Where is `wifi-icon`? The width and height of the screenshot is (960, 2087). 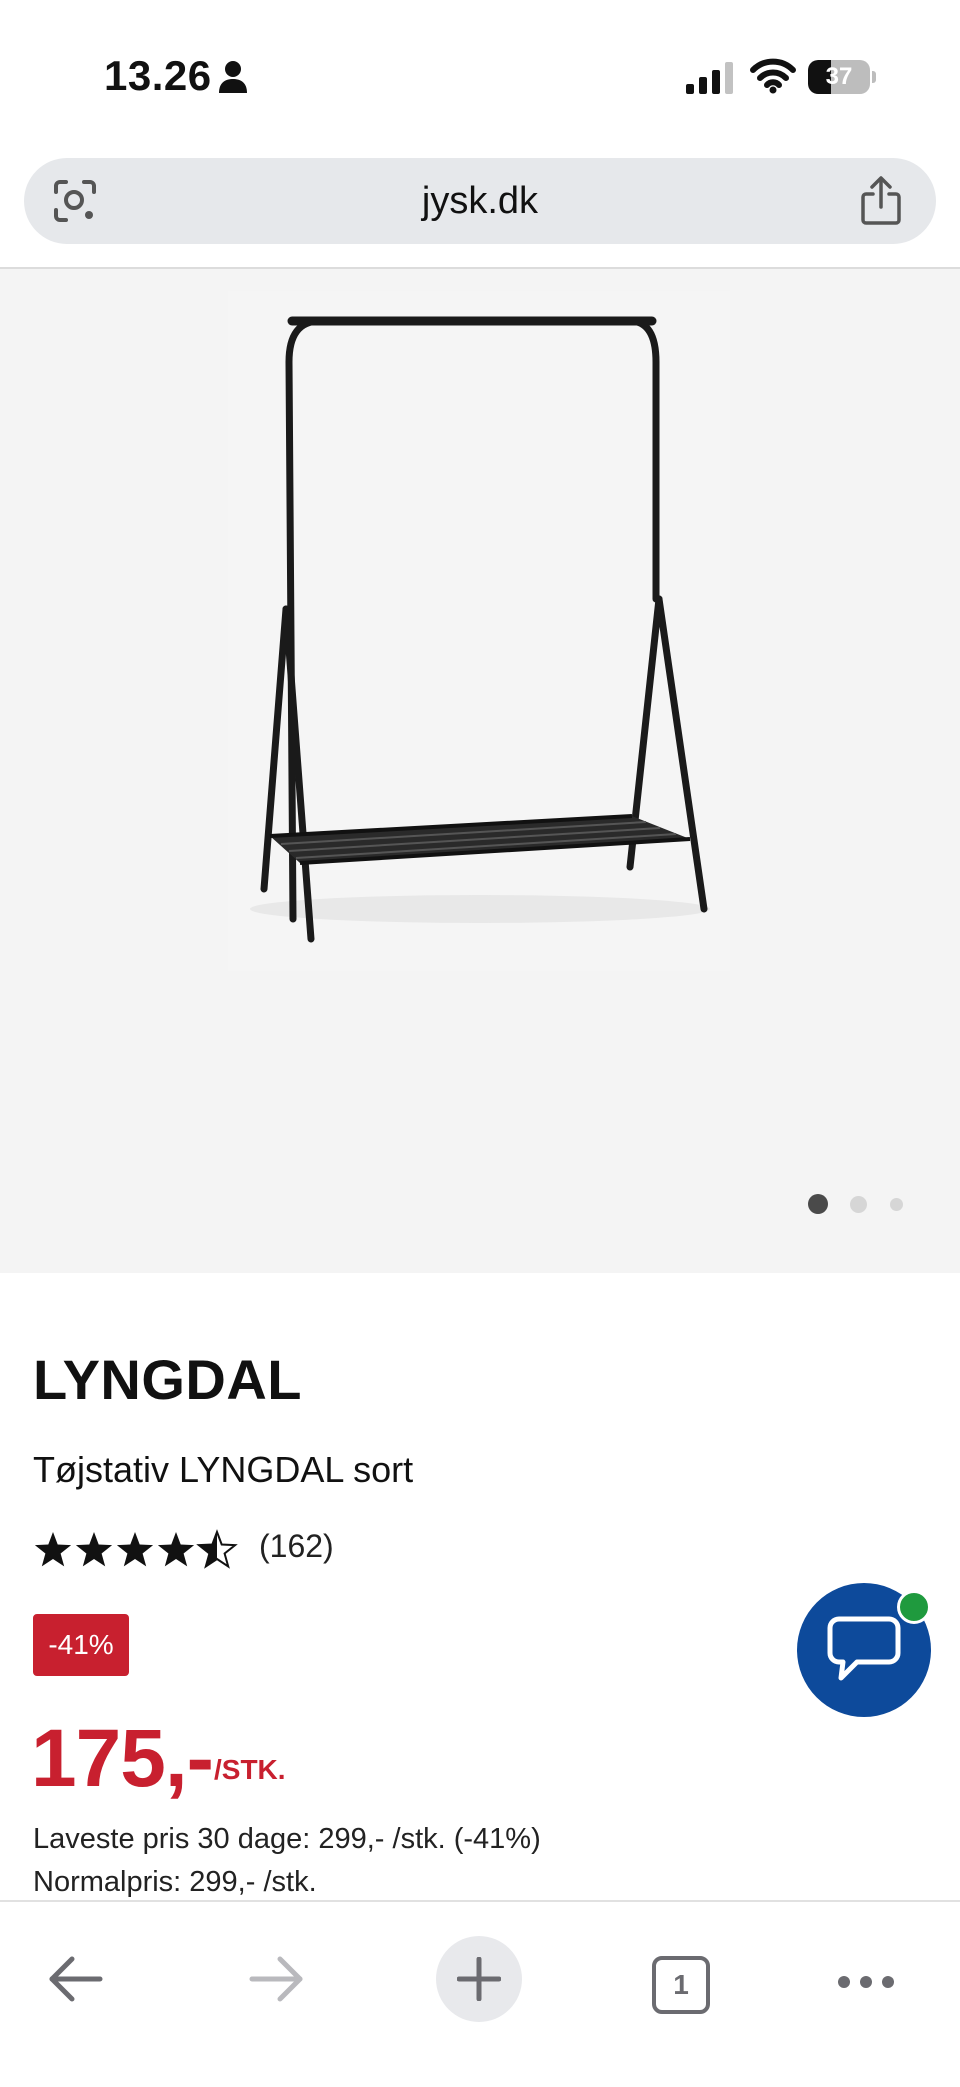
wifi-icon is located at coordinates (773, 76).